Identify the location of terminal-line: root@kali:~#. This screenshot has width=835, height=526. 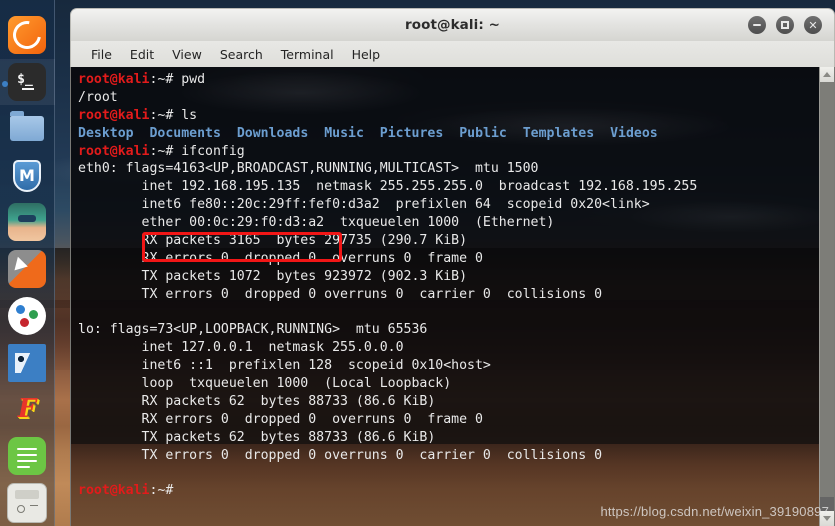
(448, 491).